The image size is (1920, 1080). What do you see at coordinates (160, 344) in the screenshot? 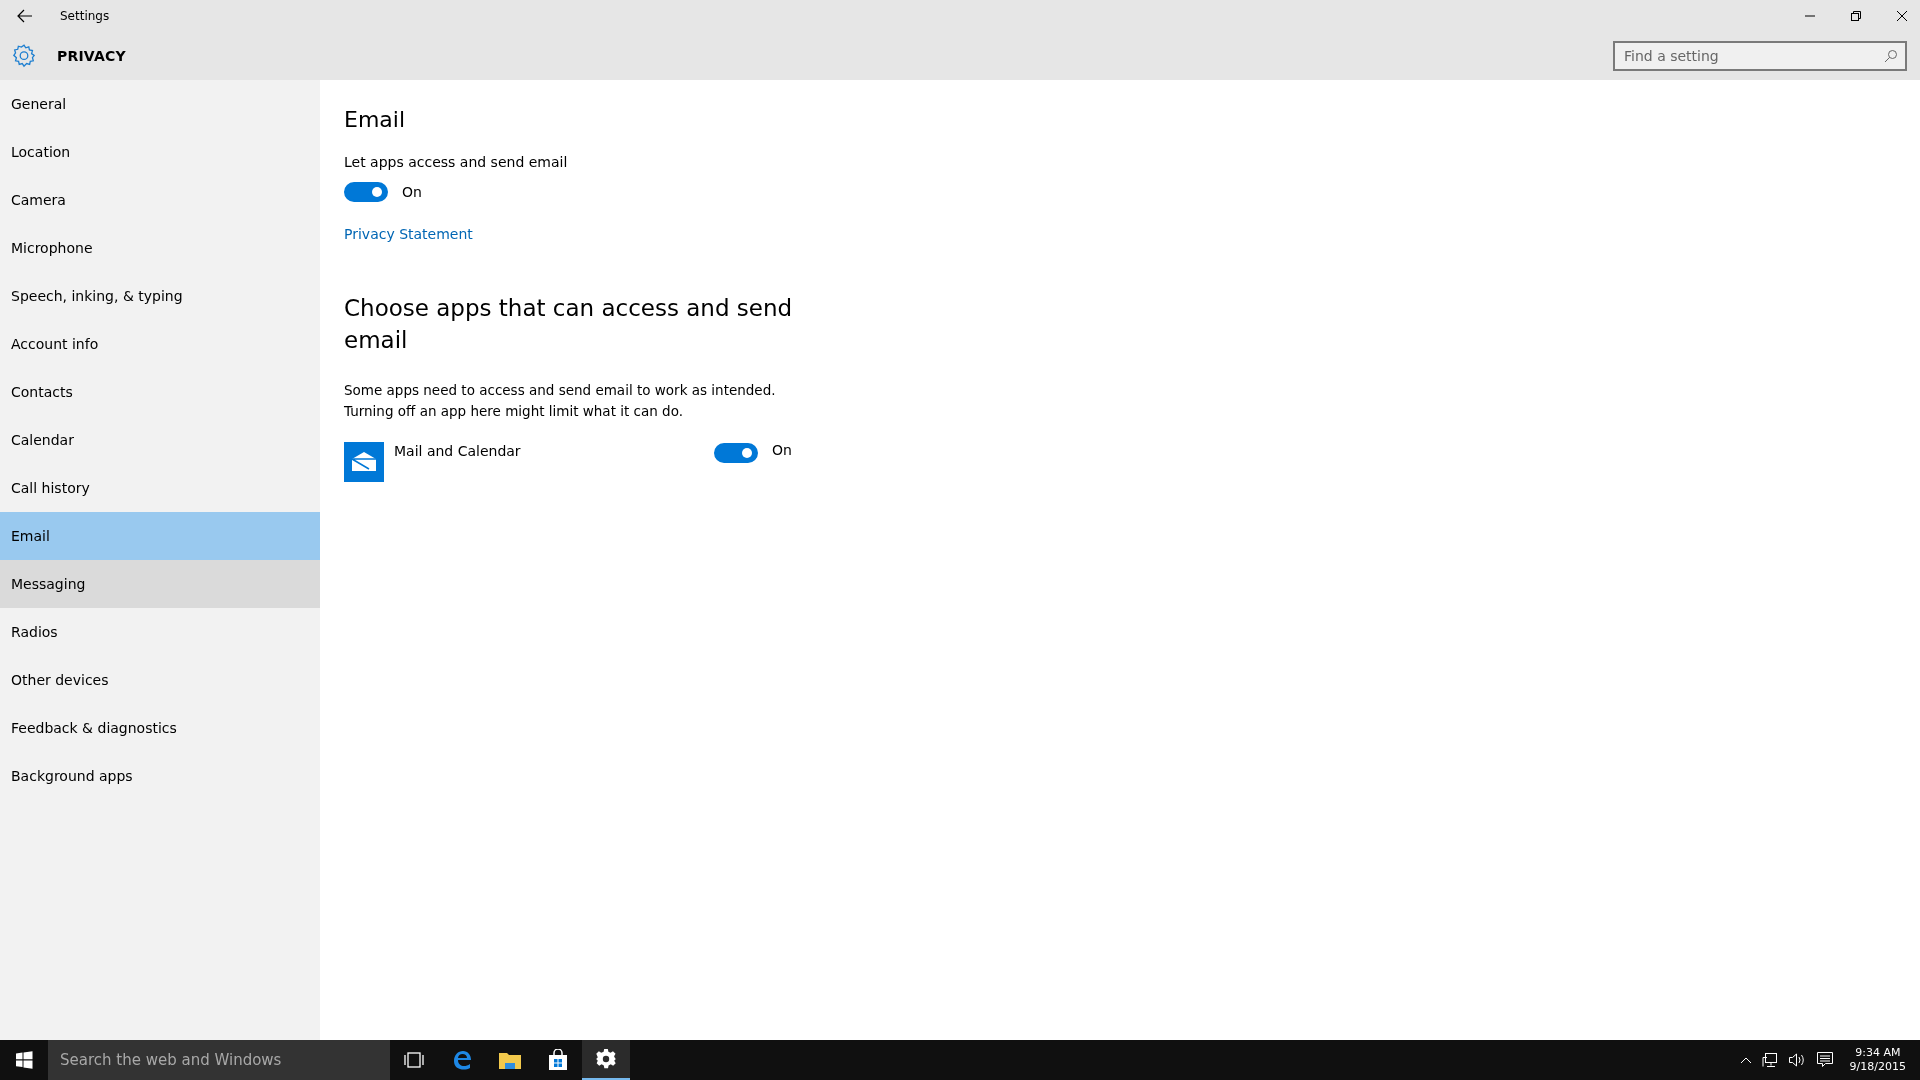
I see `sidebar-item: Account info` at bounding box center [160, 344].